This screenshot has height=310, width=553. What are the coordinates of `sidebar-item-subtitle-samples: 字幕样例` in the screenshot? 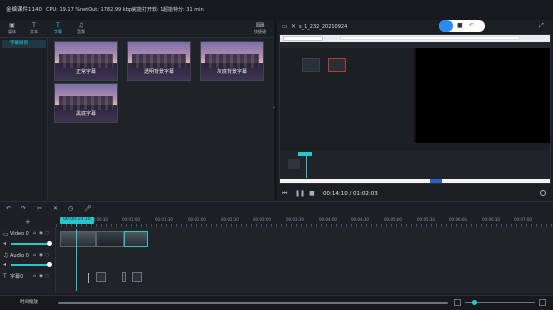 It's located at (24, 44).